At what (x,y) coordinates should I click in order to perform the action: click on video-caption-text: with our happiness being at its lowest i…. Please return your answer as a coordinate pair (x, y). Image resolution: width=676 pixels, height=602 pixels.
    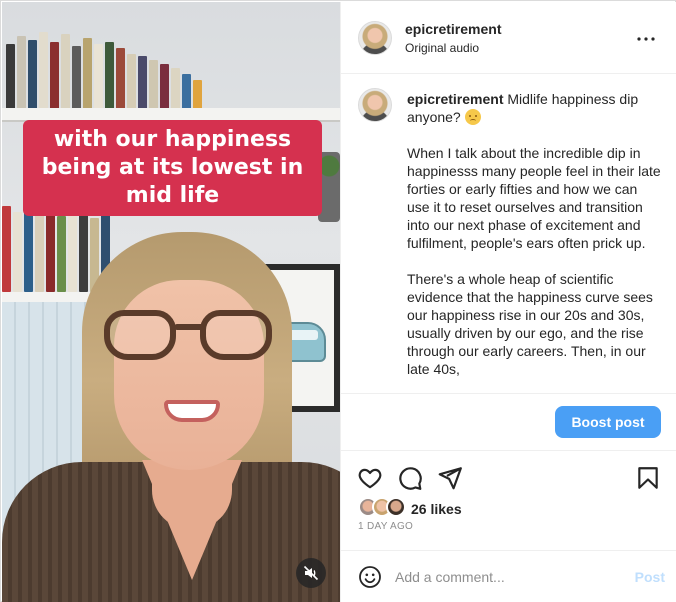
    Looking at the image, I should click on (172, 167).